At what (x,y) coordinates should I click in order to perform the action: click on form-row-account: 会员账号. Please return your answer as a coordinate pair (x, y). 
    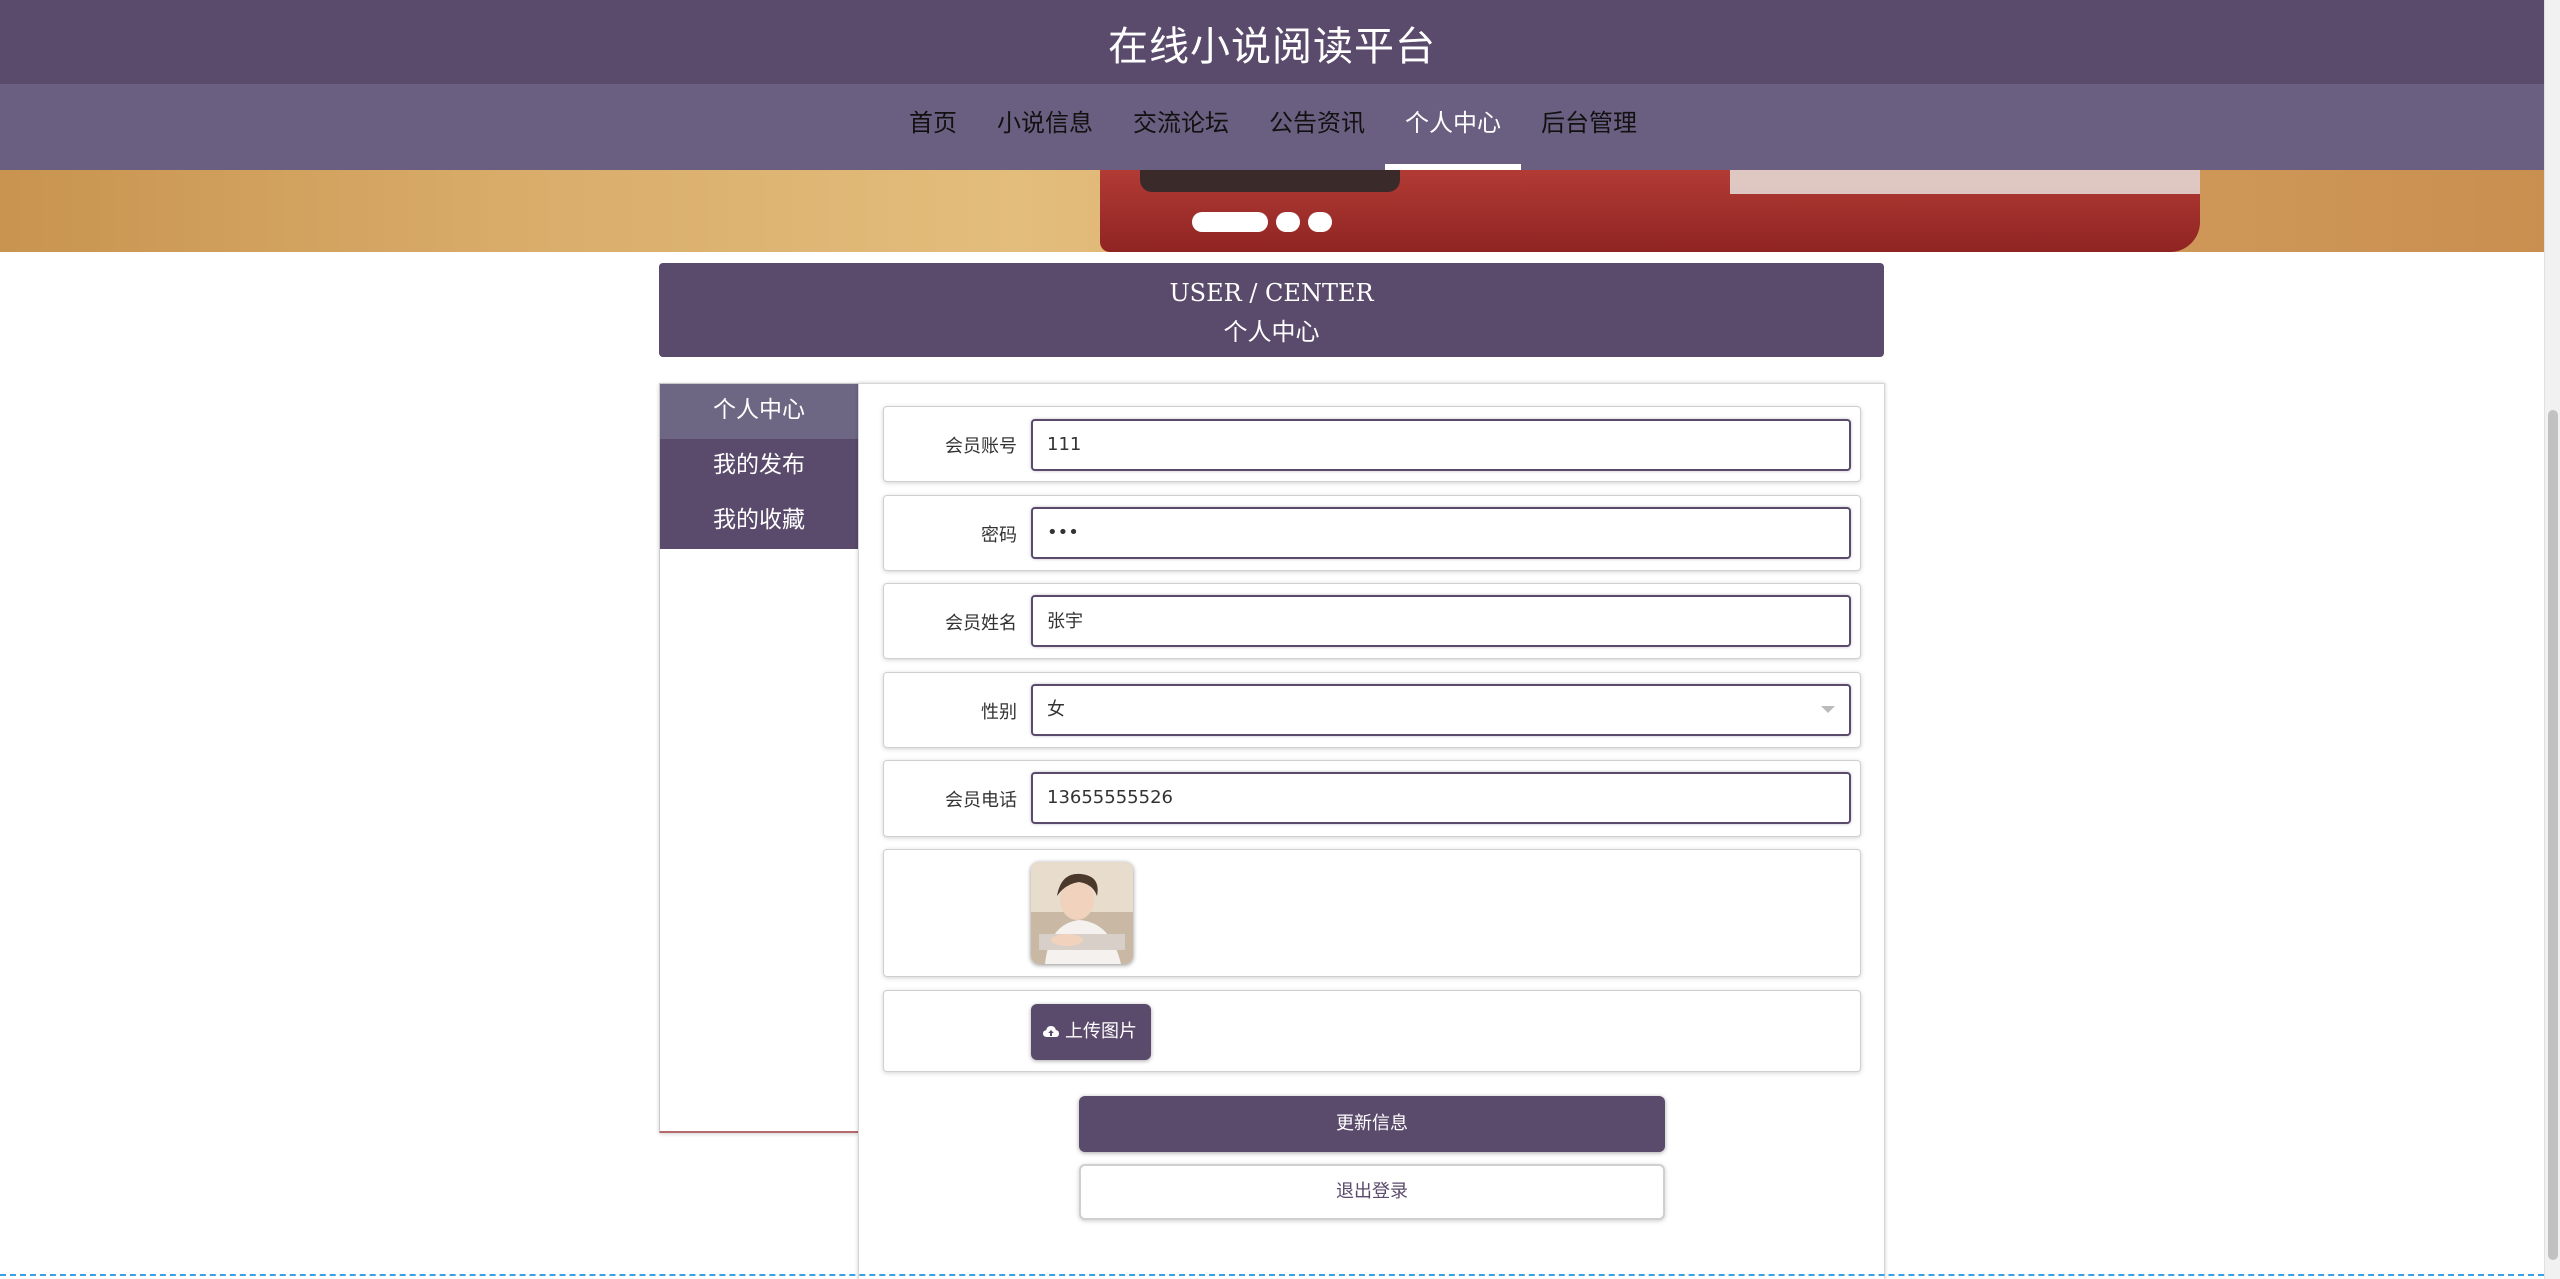
    Looking at the image, I should click on (1372, 444).